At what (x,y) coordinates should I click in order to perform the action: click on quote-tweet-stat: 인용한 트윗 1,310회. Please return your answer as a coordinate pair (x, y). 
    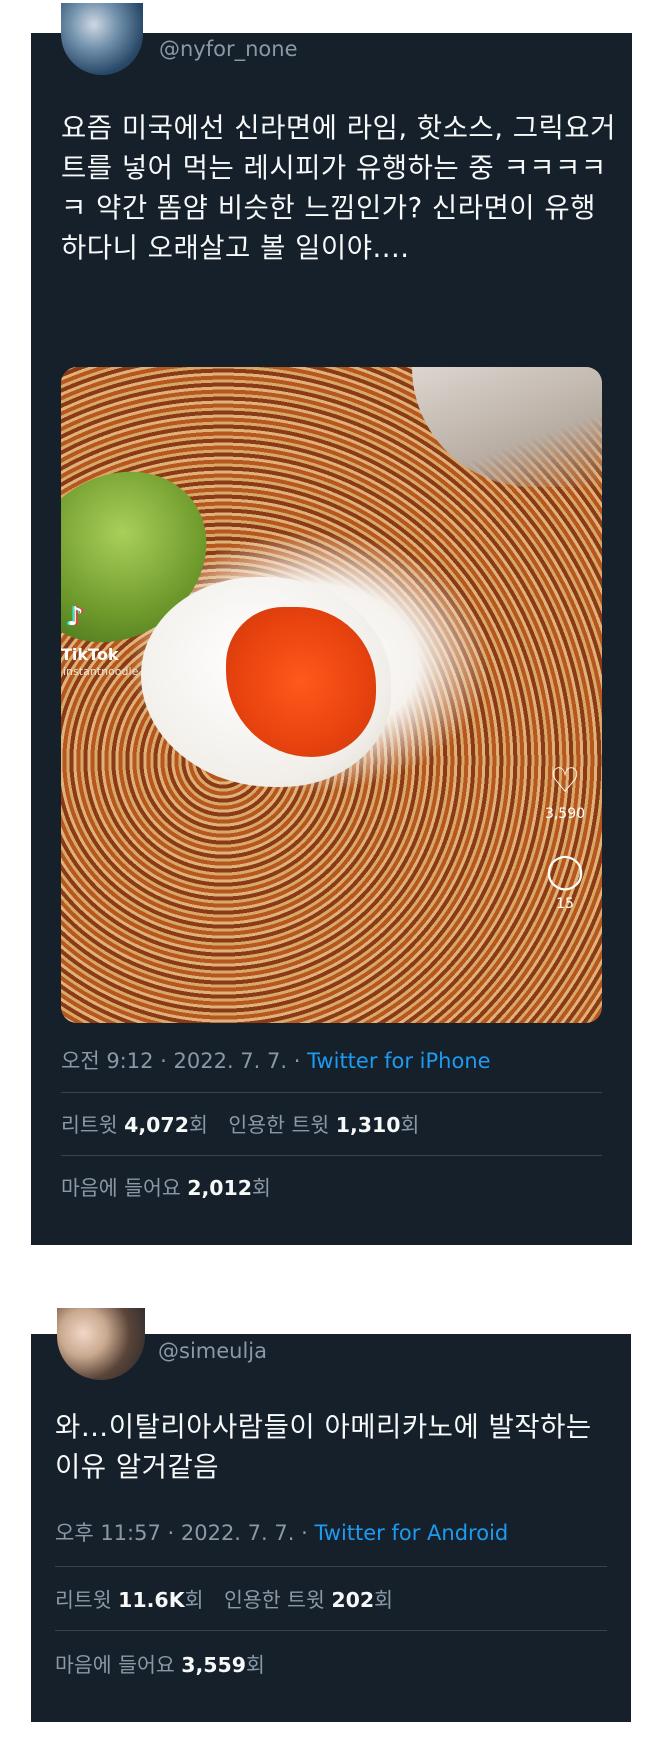
    Looking at the image, I should click on (323, 1125).